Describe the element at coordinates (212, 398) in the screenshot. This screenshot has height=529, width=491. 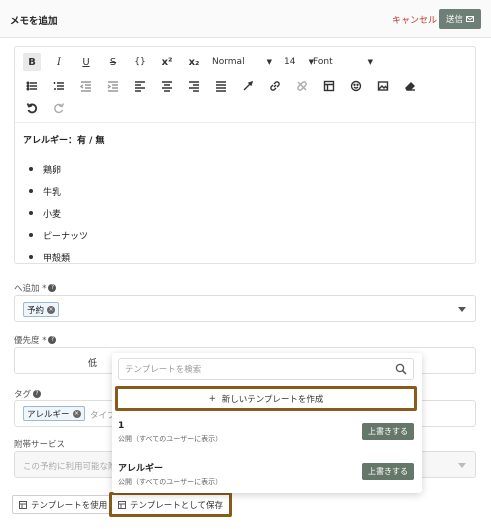
I see `plus-icon: +` at that location.